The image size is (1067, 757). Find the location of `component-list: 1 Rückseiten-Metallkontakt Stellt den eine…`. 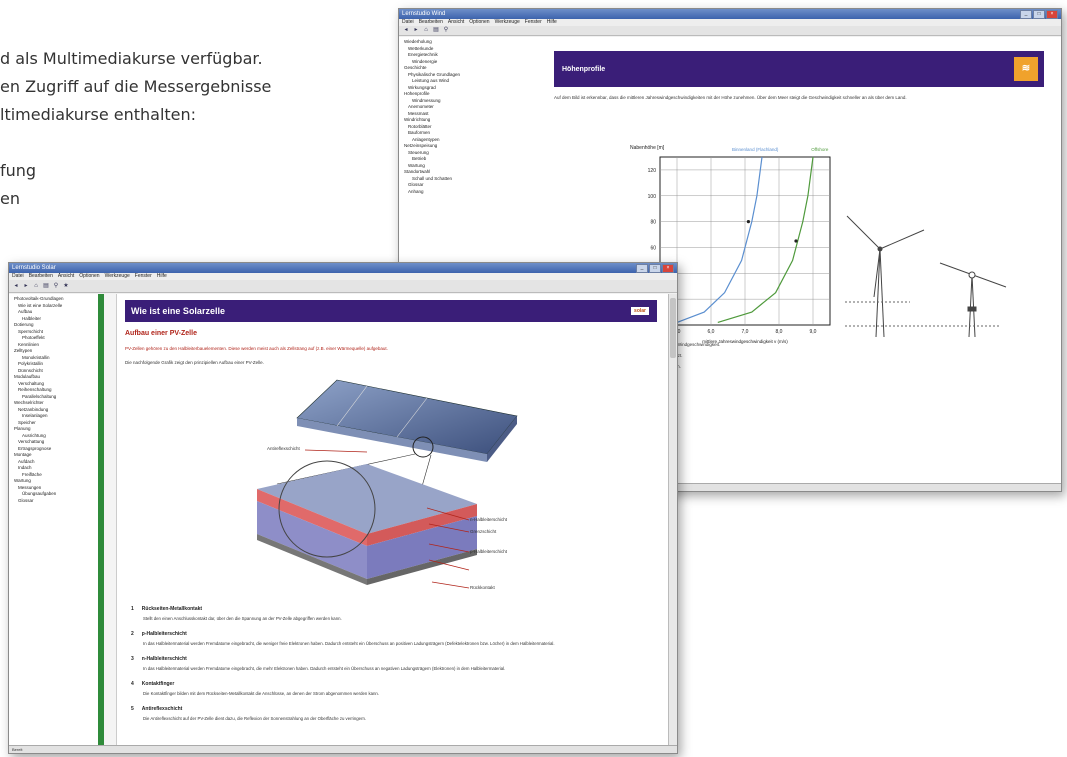

component-list: 1 Rückseiten-Metallkontakt Stellt den eine… is located at coordinates (391, 668).